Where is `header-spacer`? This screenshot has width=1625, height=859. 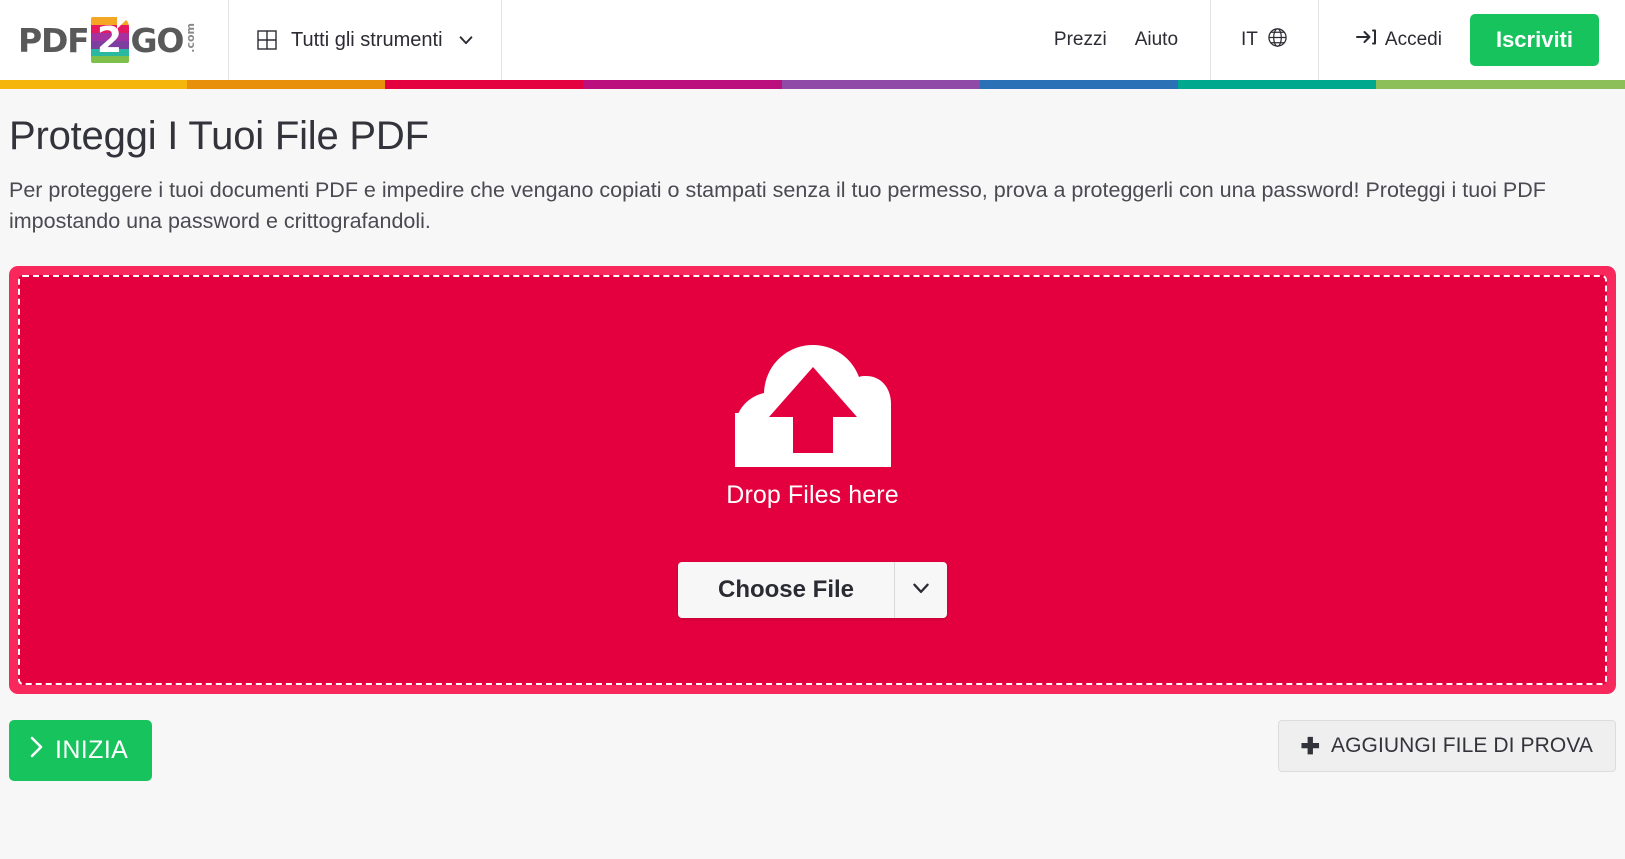
header-spacer is located at coordinates (778, 40).